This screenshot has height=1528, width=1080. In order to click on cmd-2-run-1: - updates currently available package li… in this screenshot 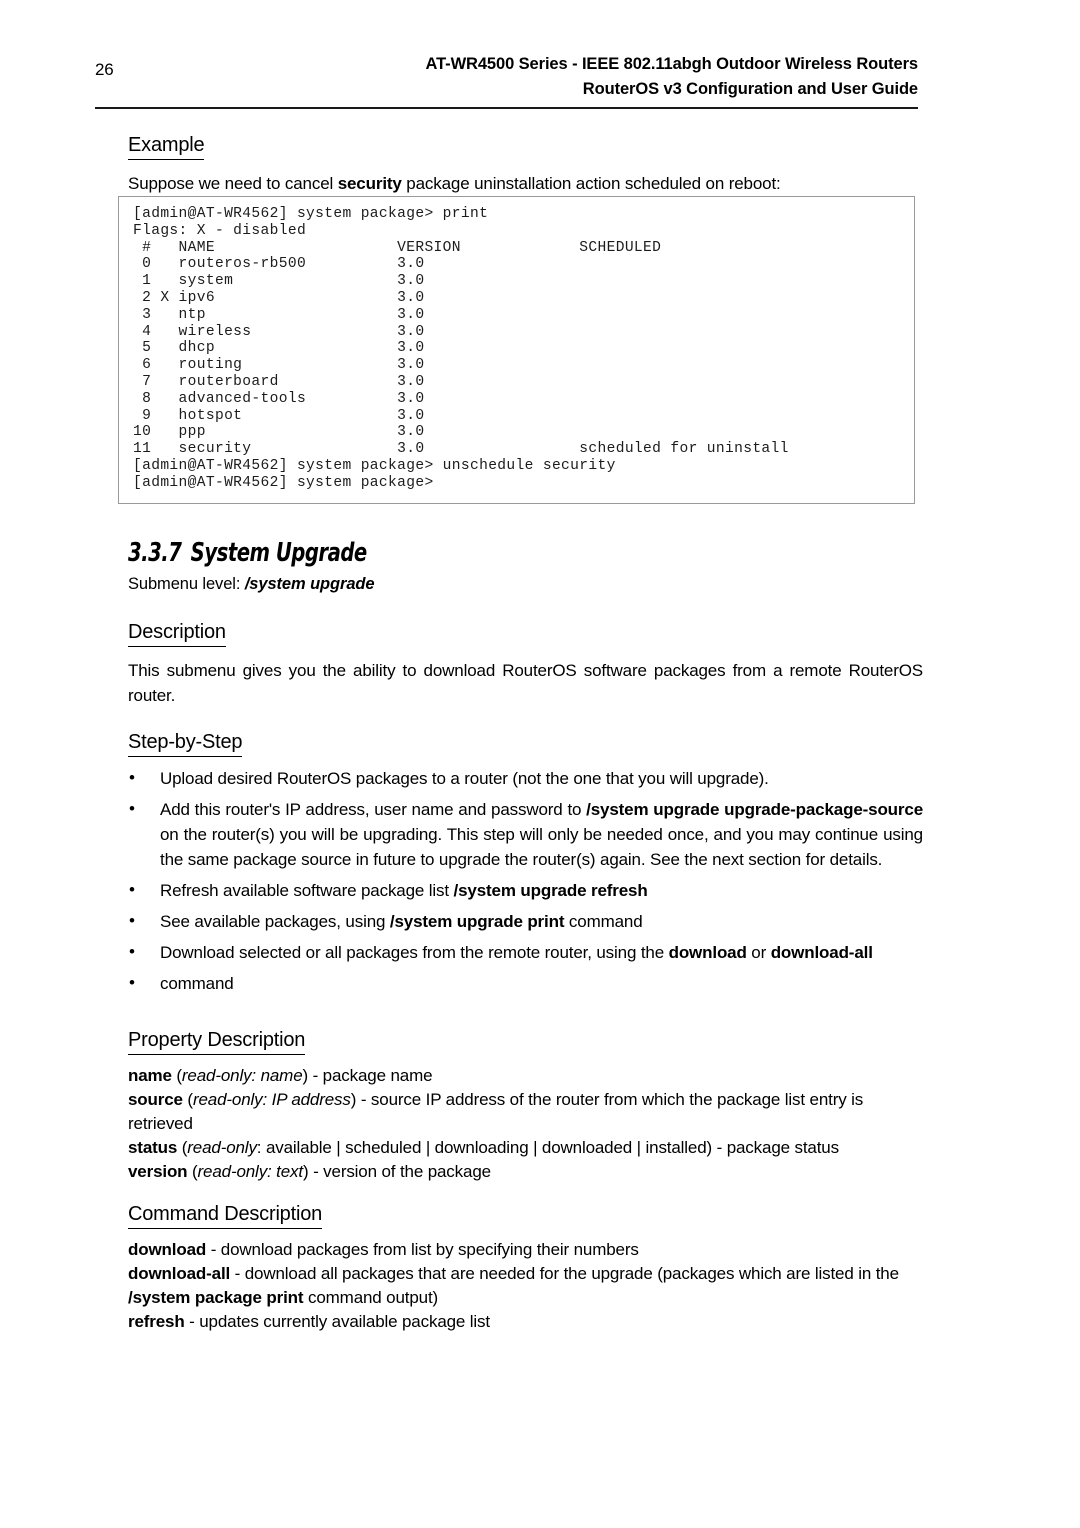, I will do `click(337, 1321)`.